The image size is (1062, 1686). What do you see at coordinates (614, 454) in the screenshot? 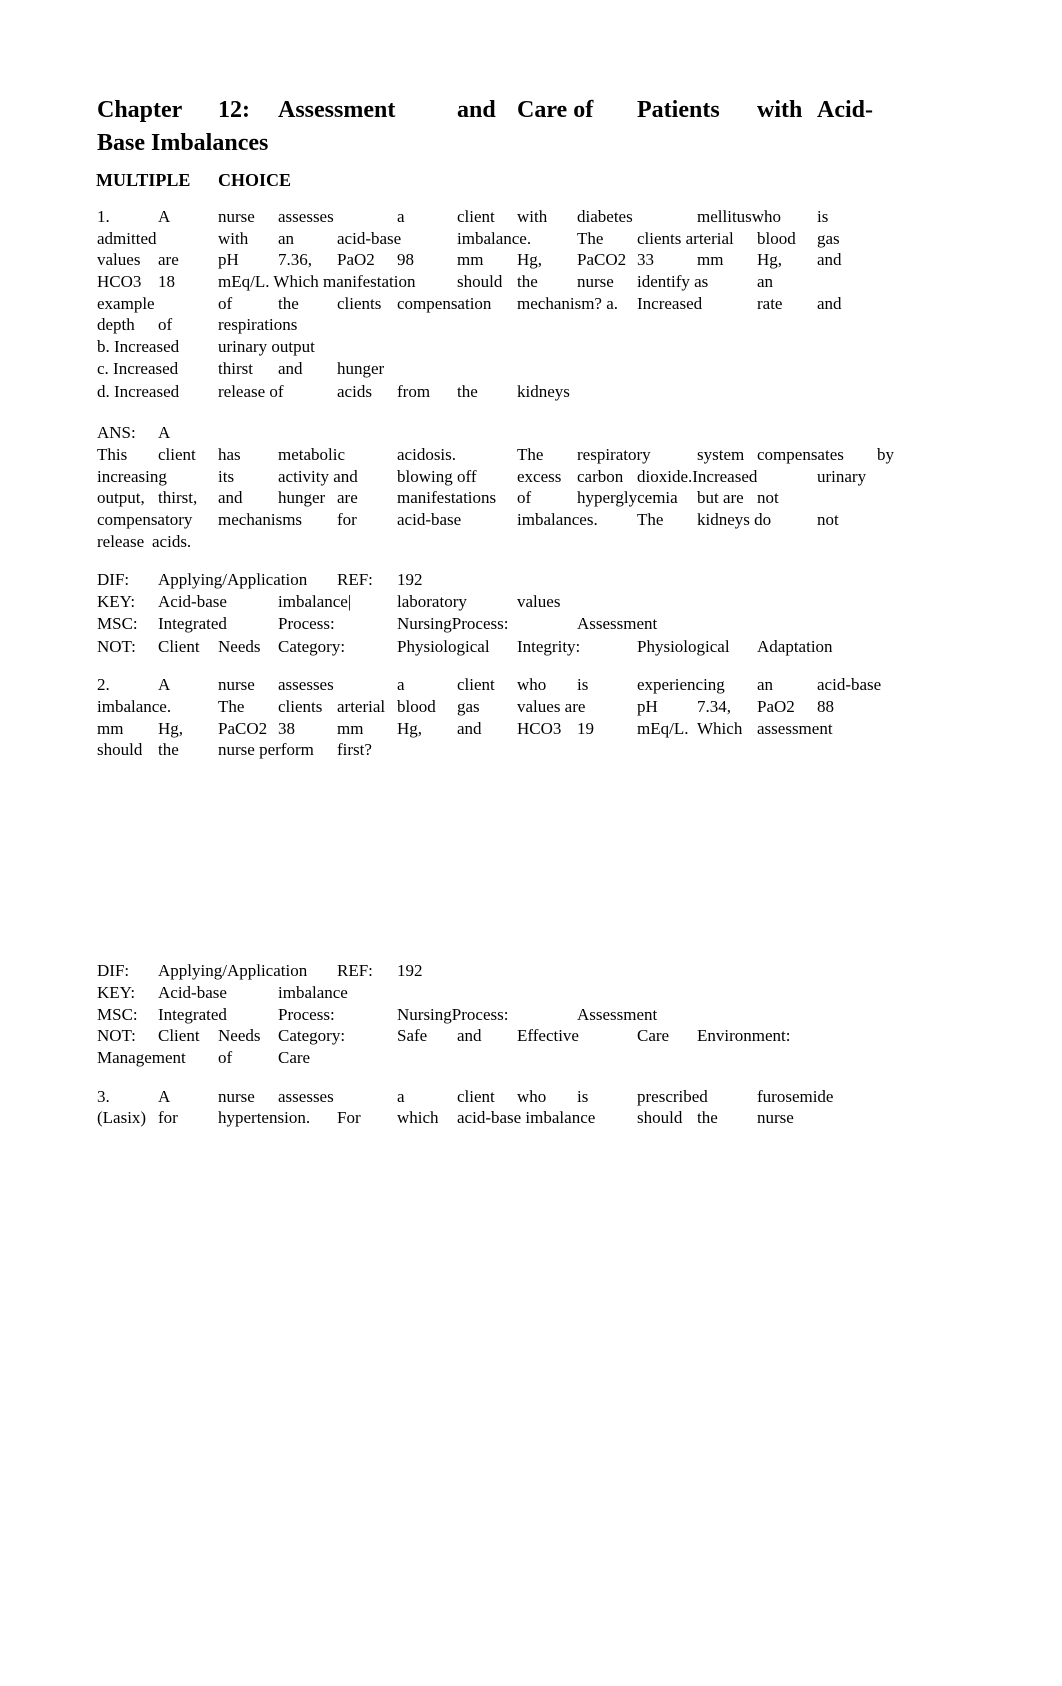
I see `text-cell: respiratory` at bounding box center [614, 454].